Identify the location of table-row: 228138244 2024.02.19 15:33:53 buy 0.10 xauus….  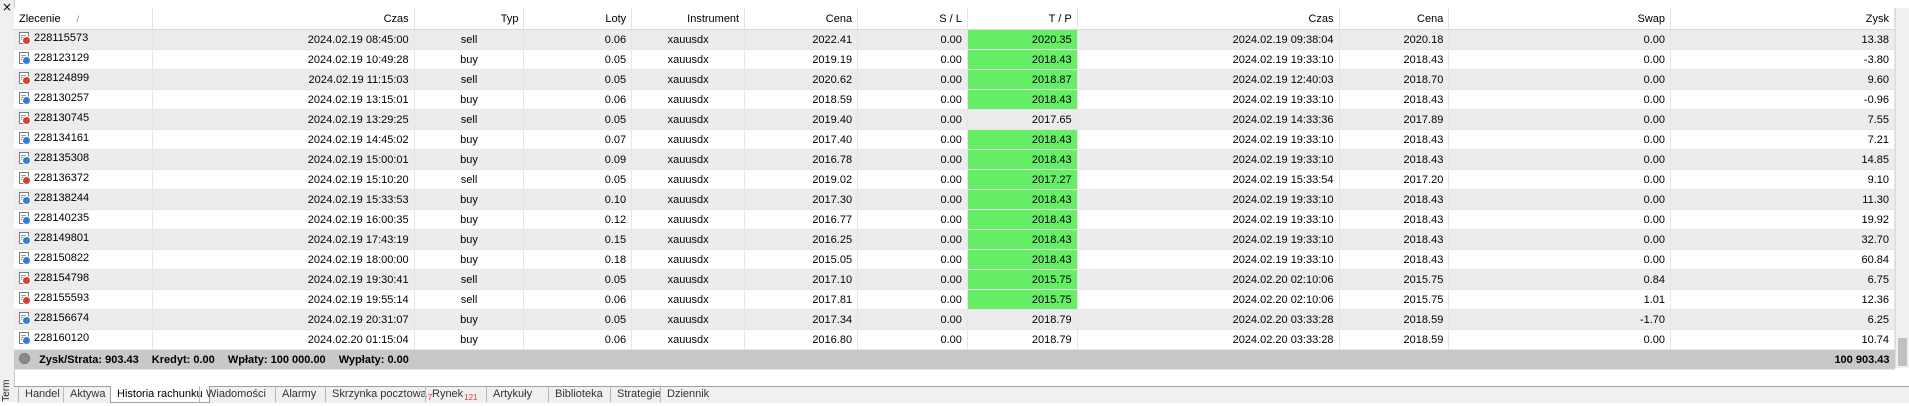
(954, 199).